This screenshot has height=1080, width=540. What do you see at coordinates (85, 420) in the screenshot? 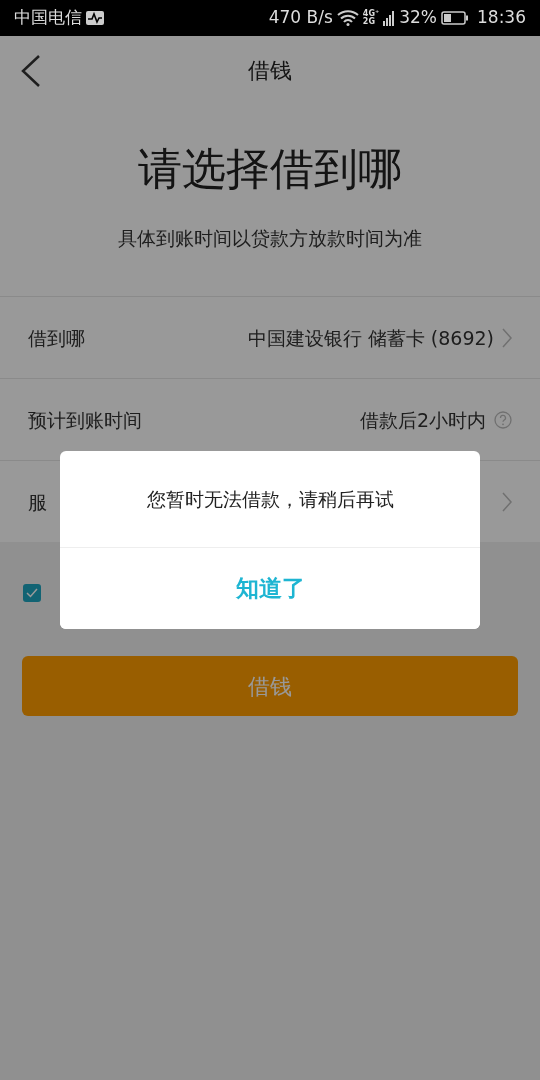
I see `row-label: 预计到账时间` at bounding box center [85, 420].